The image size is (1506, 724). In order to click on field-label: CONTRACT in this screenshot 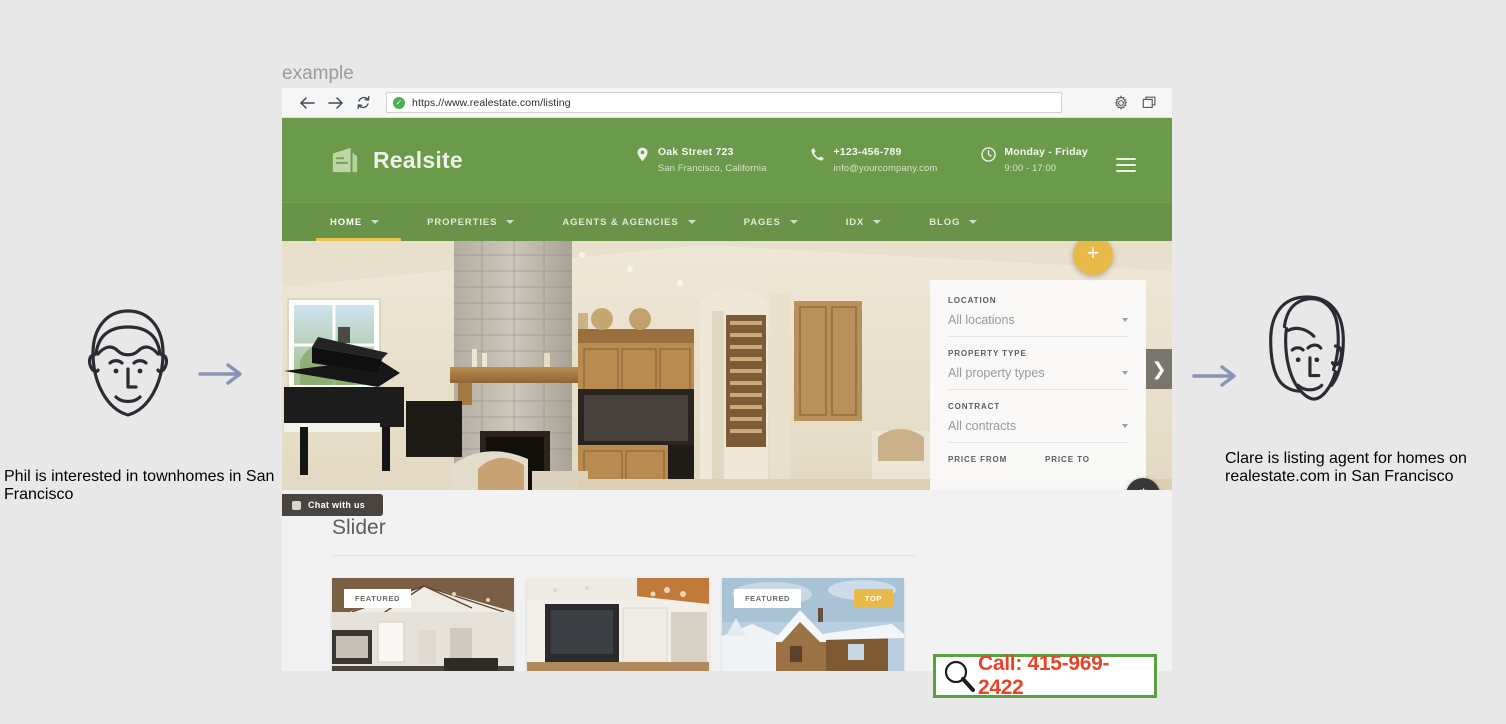, I will do `click(974, 406)`.